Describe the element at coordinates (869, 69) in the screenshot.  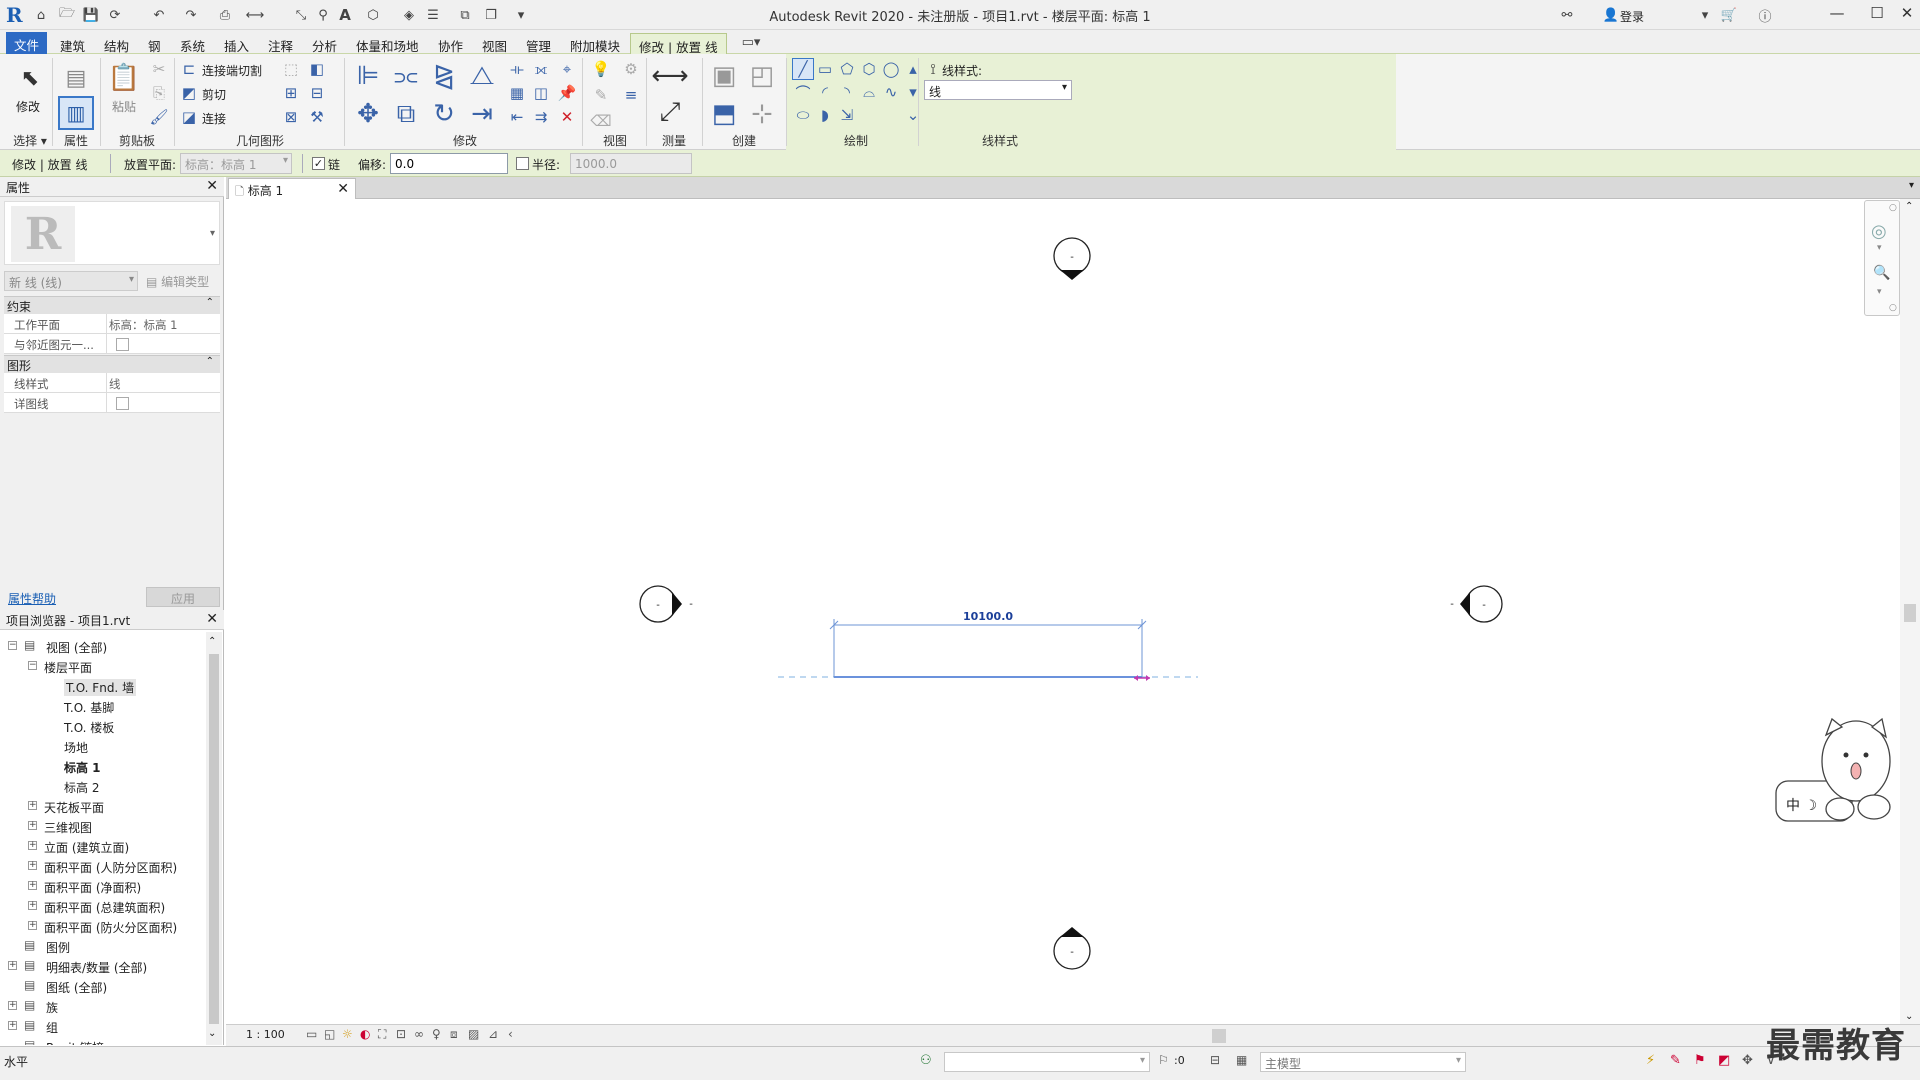
I see `draw-circumscribed-polygon-icon: ⬡` at that location.